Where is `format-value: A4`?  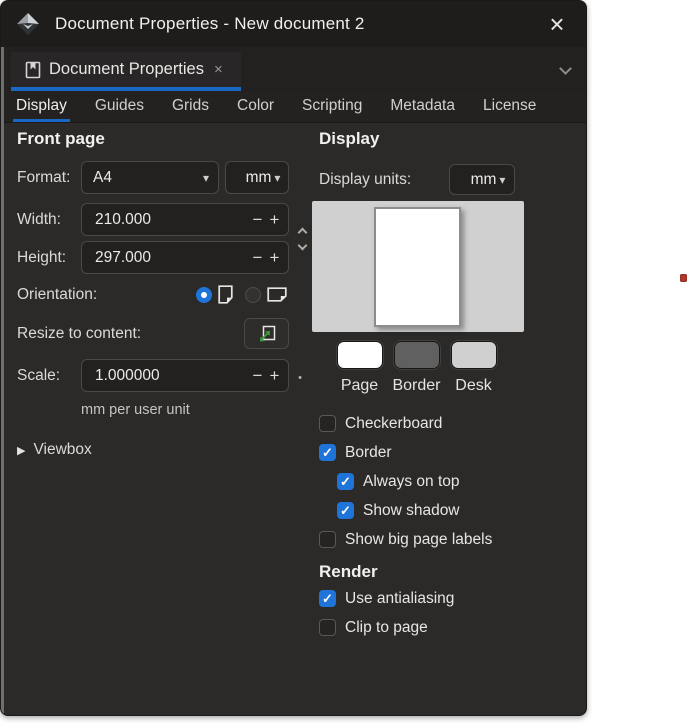
format-value: A4 is located at coordinates (102, 177).